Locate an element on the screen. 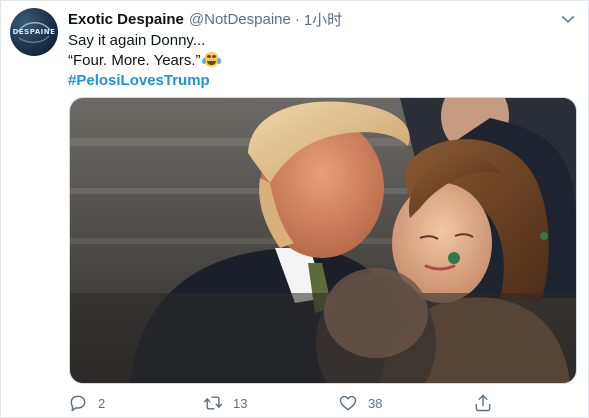  laughing-emoji-icon is located at coordinates (211, 59).